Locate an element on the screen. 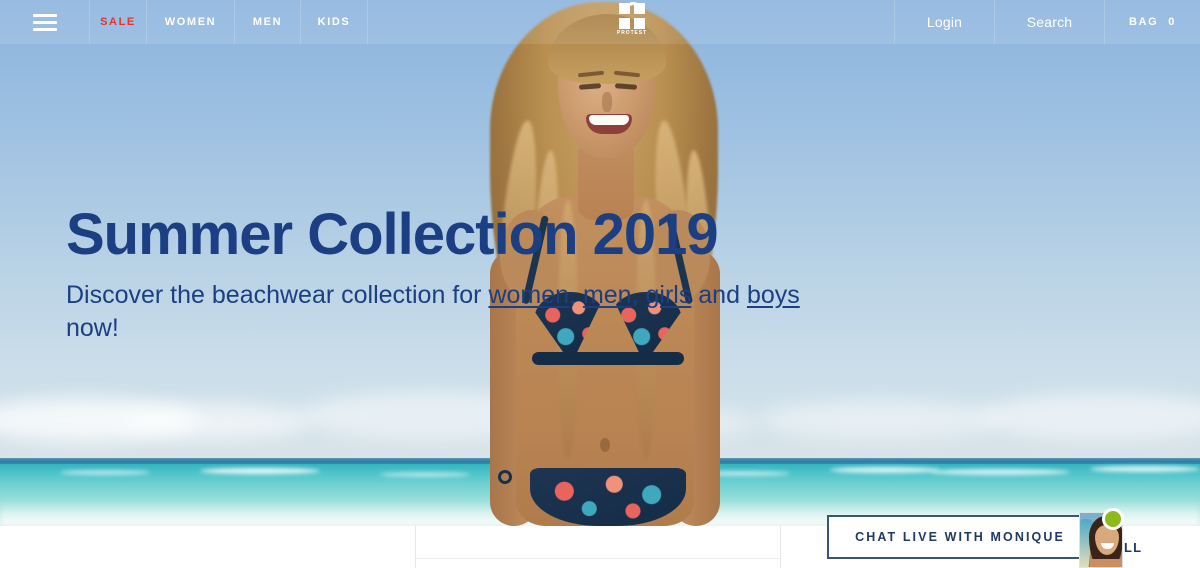  bag-count: 0 is located at coordinates (1172, 22).